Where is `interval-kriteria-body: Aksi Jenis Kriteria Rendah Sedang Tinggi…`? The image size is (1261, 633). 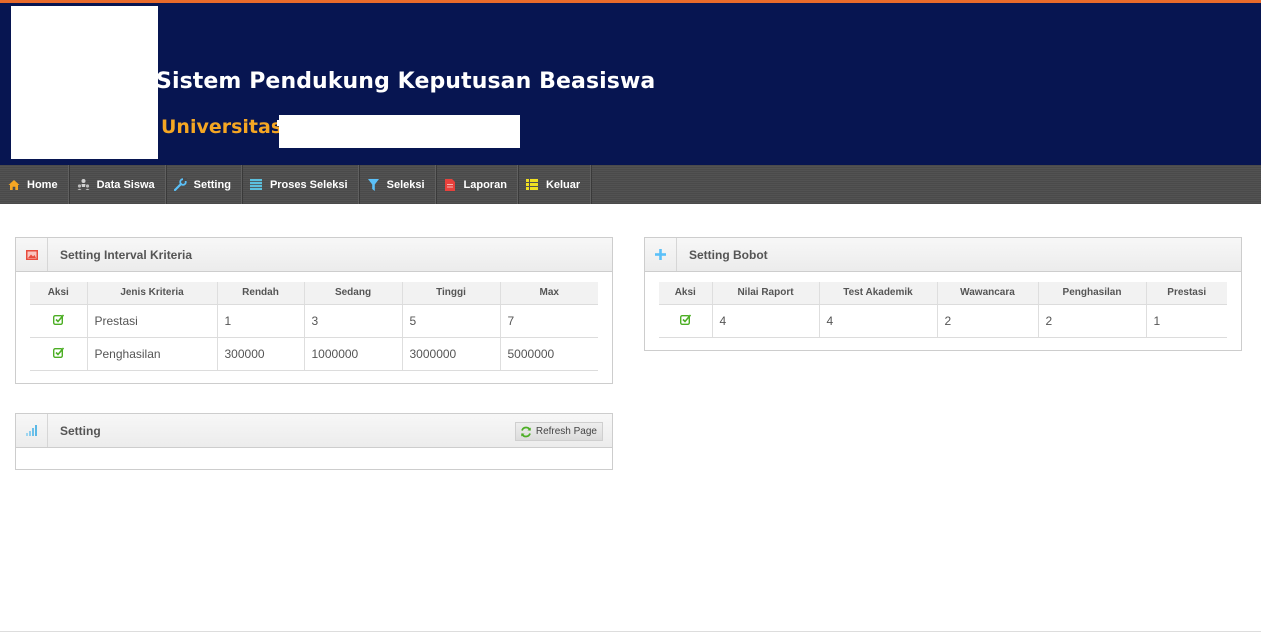
interval-kriteria-body: Aksi Jenis Kriteria Rendah Sedang Tinggi… is located at coordinates (314, 327).